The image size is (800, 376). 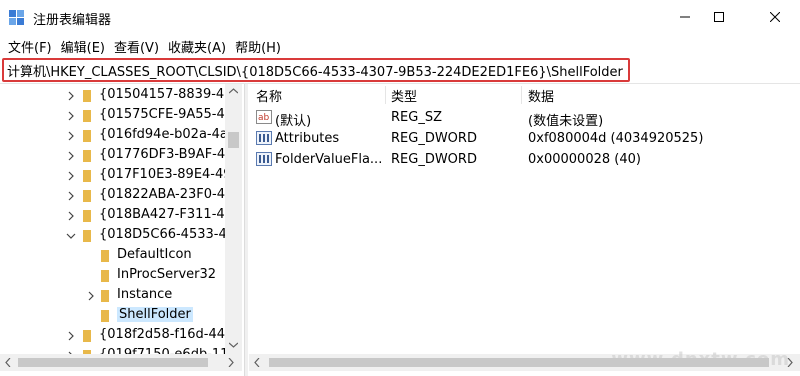 I want to click on tree-hscroll-thumb, so click(x=113, y=362).